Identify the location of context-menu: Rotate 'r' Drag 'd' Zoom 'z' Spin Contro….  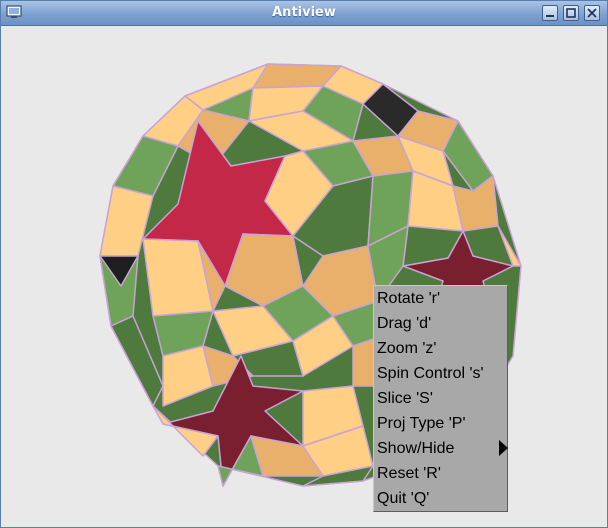
(440, 398).